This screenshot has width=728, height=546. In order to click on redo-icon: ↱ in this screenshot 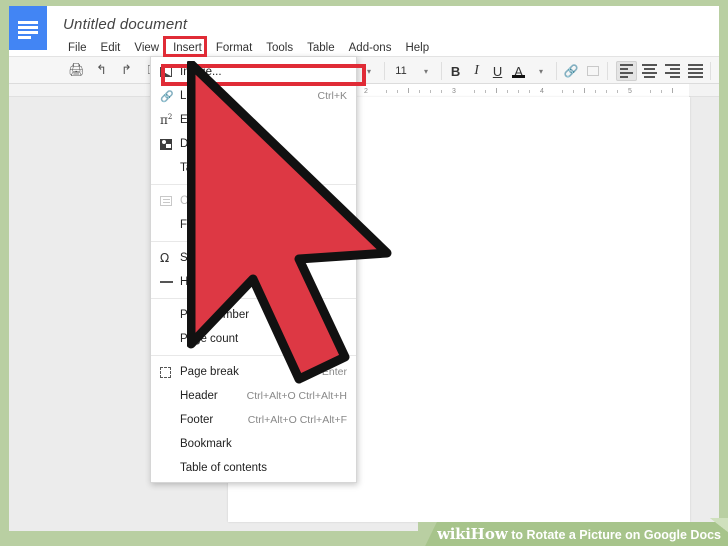, I will do `click(126, 70)`.